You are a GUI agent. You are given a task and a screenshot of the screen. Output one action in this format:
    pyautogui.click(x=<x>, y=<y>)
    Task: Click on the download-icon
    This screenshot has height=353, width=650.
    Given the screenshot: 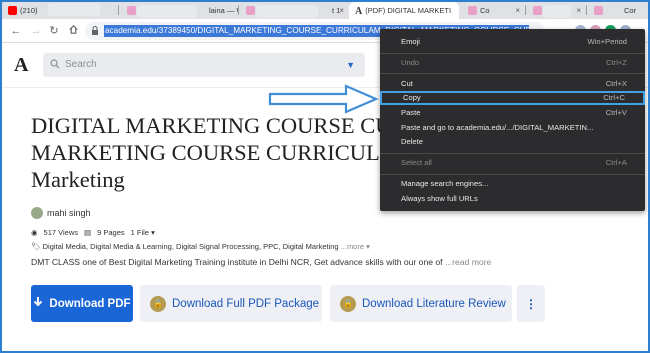 What is the action you would take?
    pyautogui.click(x=38, y=303)
    